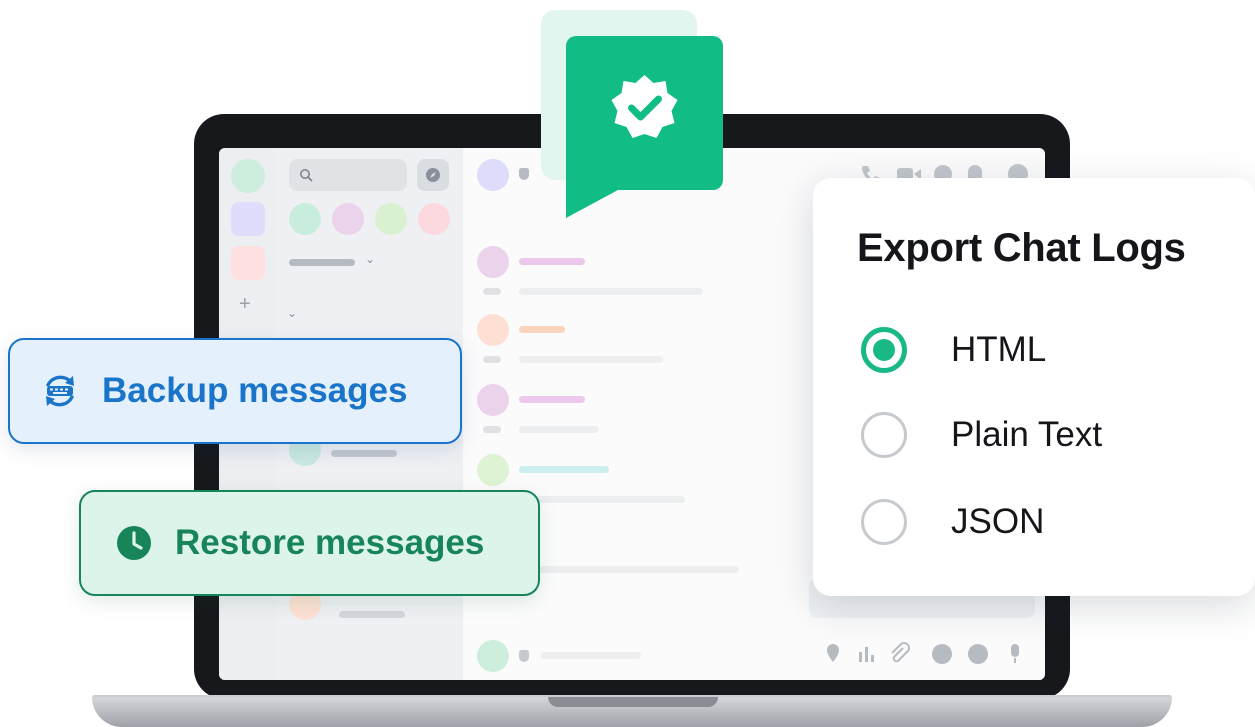 This screenshot has width=1255, height=727. What do you see at coordinates (591, 655) in the screenshot?
I see `composer-input` at bounding box center [591, 655].